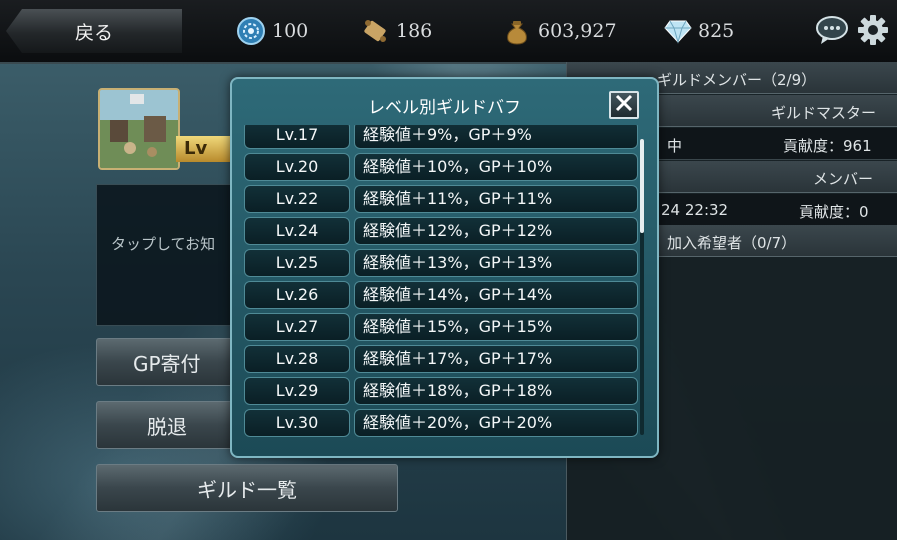  What do you see at coordinates (139, 129) in the screenshot?
I see `guild-emblem` at bounding box center [139, 129].